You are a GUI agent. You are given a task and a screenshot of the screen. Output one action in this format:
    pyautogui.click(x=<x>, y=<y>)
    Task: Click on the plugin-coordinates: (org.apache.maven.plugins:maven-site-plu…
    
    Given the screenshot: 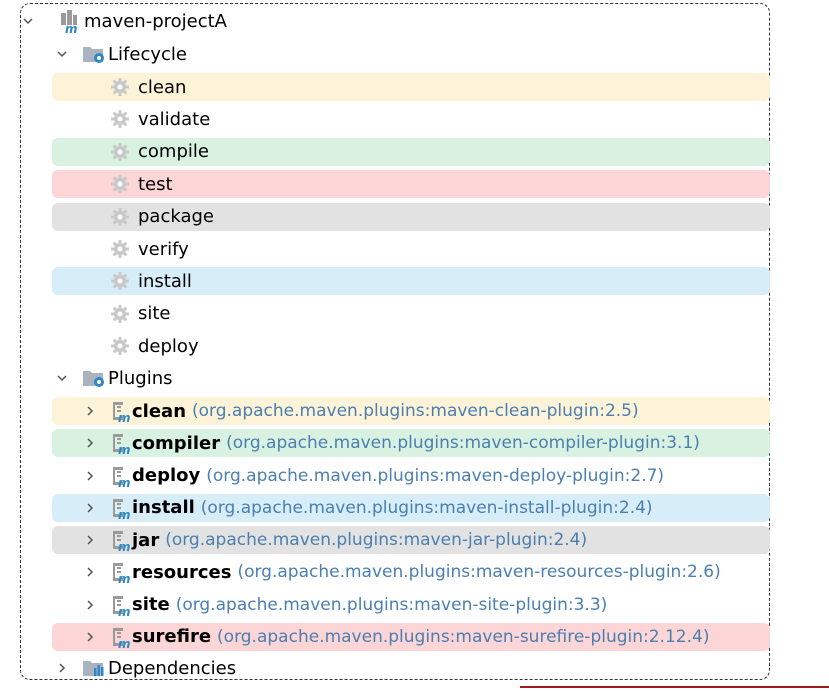 What is the action you would take?
    pyautogui.click(x=391, y=604)
    